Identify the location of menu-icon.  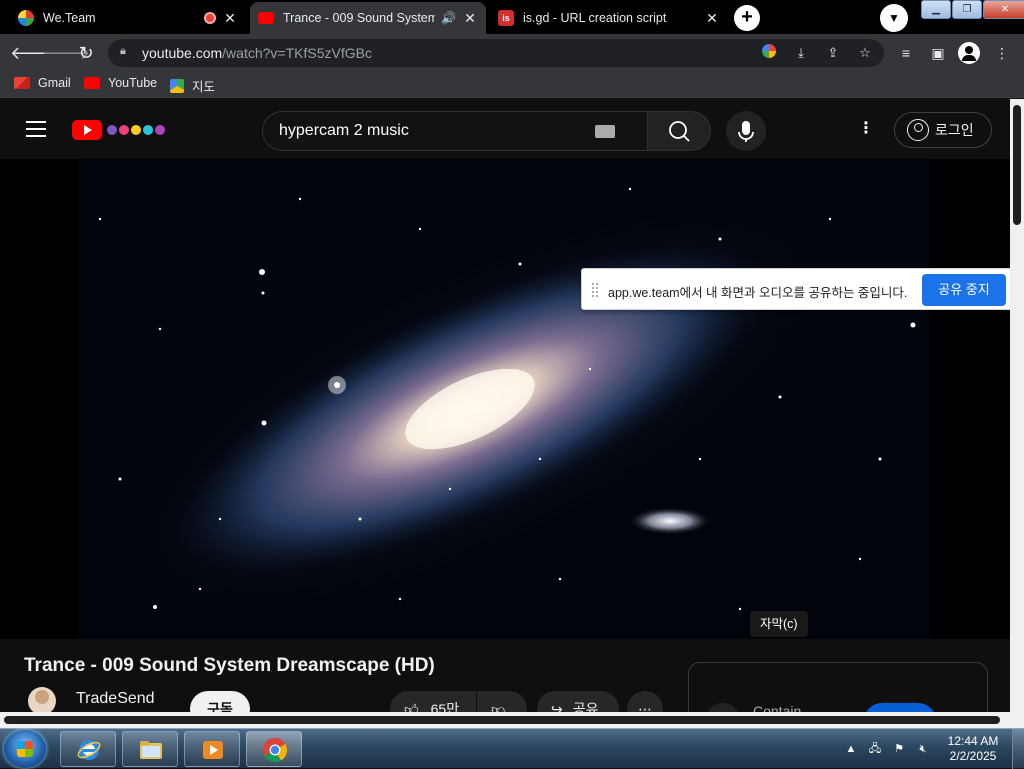
(36, 129).